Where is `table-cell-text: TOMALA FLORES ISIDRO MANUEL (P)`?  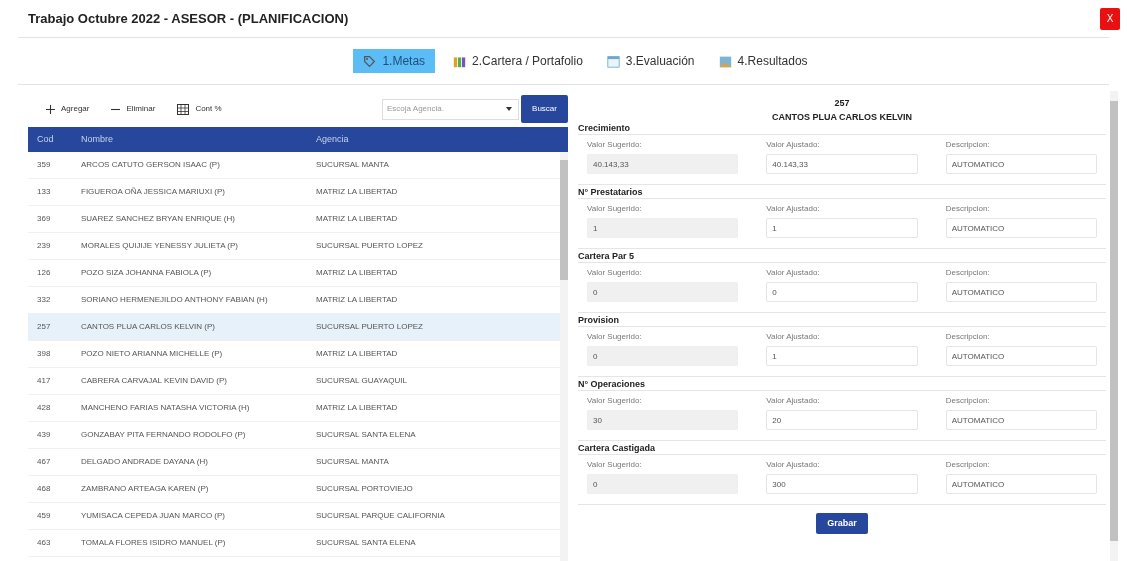
table-cell-text: TOMALA FLORES ISIDRO MANUEL (P) is located at coordinates (154, 543).